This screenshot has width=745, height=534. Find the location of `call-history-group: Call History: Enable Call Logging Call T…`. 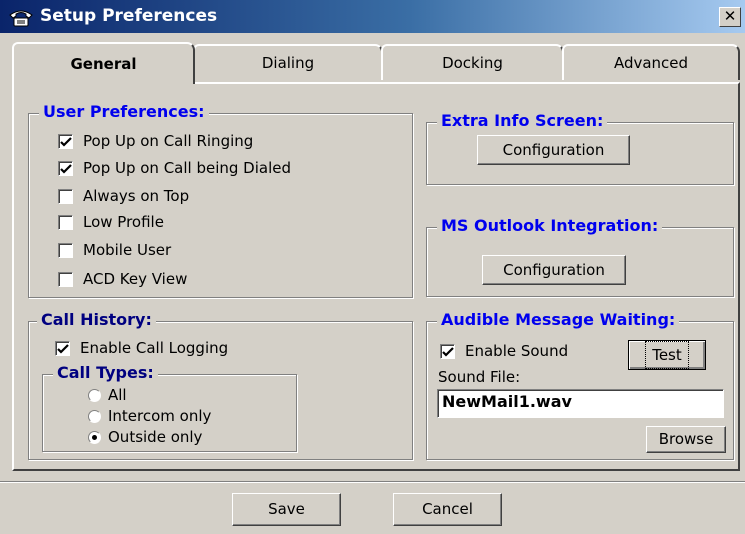

call-history-group: Call History: Enable Call Logging Call T… is located at coordinates (220, 385).